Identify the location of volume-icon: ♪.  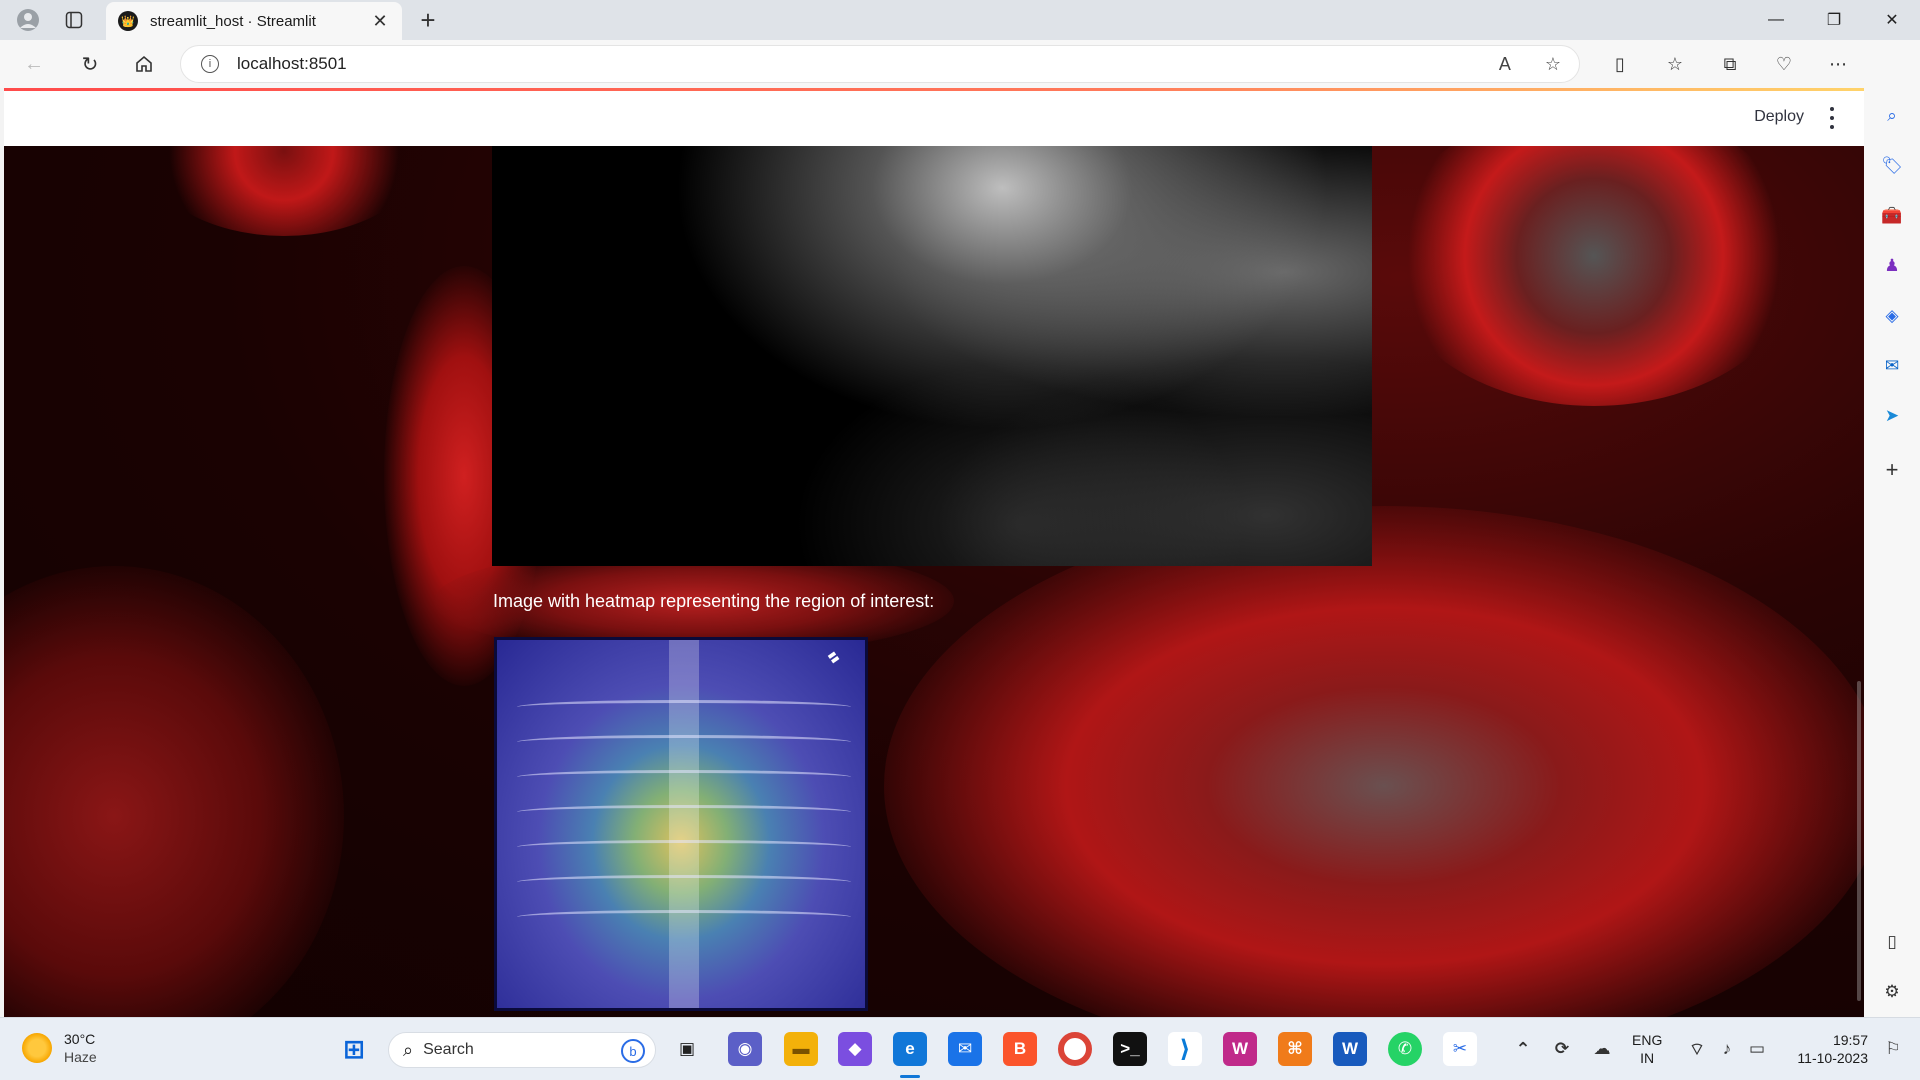
(1727, 1049).